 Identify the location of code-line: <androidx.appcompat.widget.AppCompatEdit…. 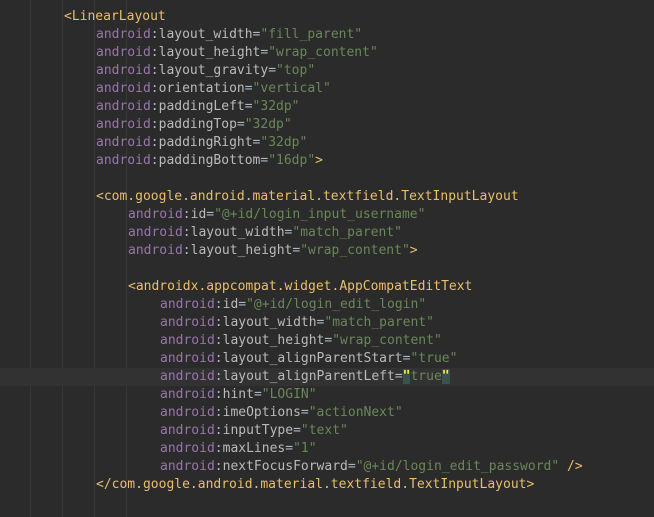
(300, 287).